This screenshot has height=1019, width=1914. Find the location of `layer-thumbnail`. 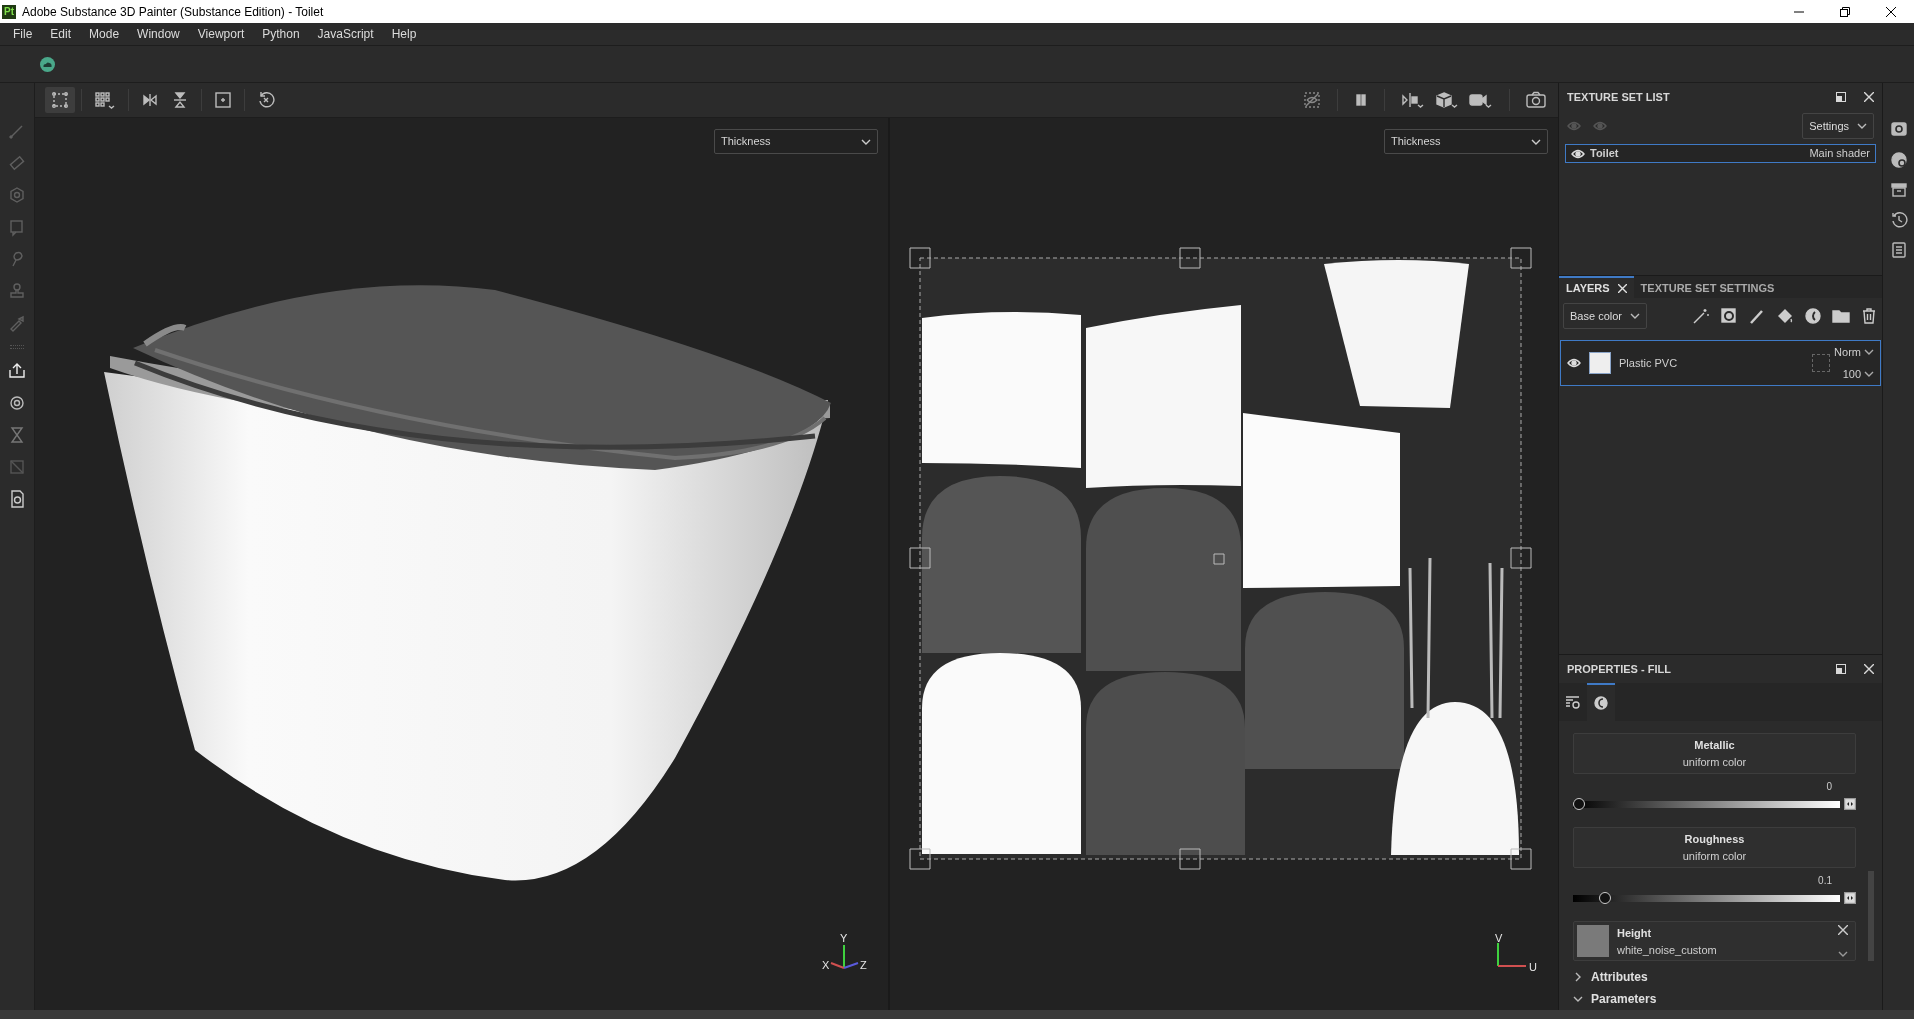

layer-thumbnail is located at coordinates (1600, 363).